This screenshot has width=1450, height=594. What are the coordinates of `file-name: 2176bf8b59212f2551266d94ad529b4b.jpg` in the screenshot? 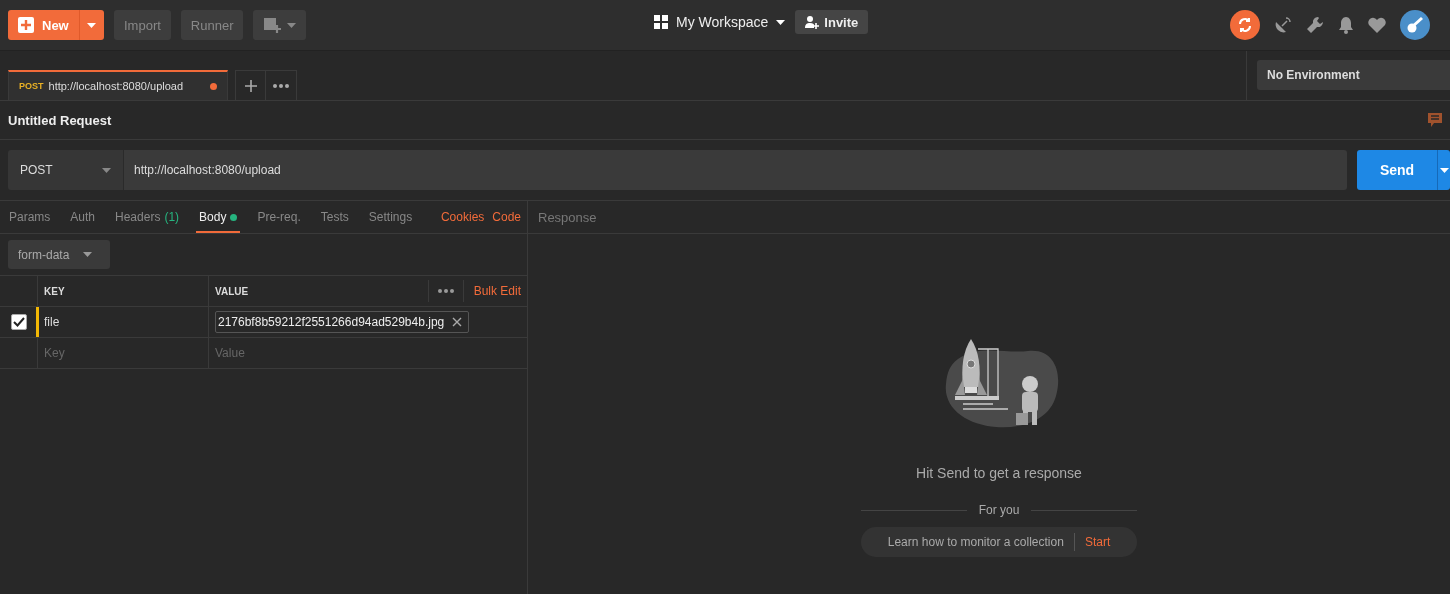 It's located at (331, 322).